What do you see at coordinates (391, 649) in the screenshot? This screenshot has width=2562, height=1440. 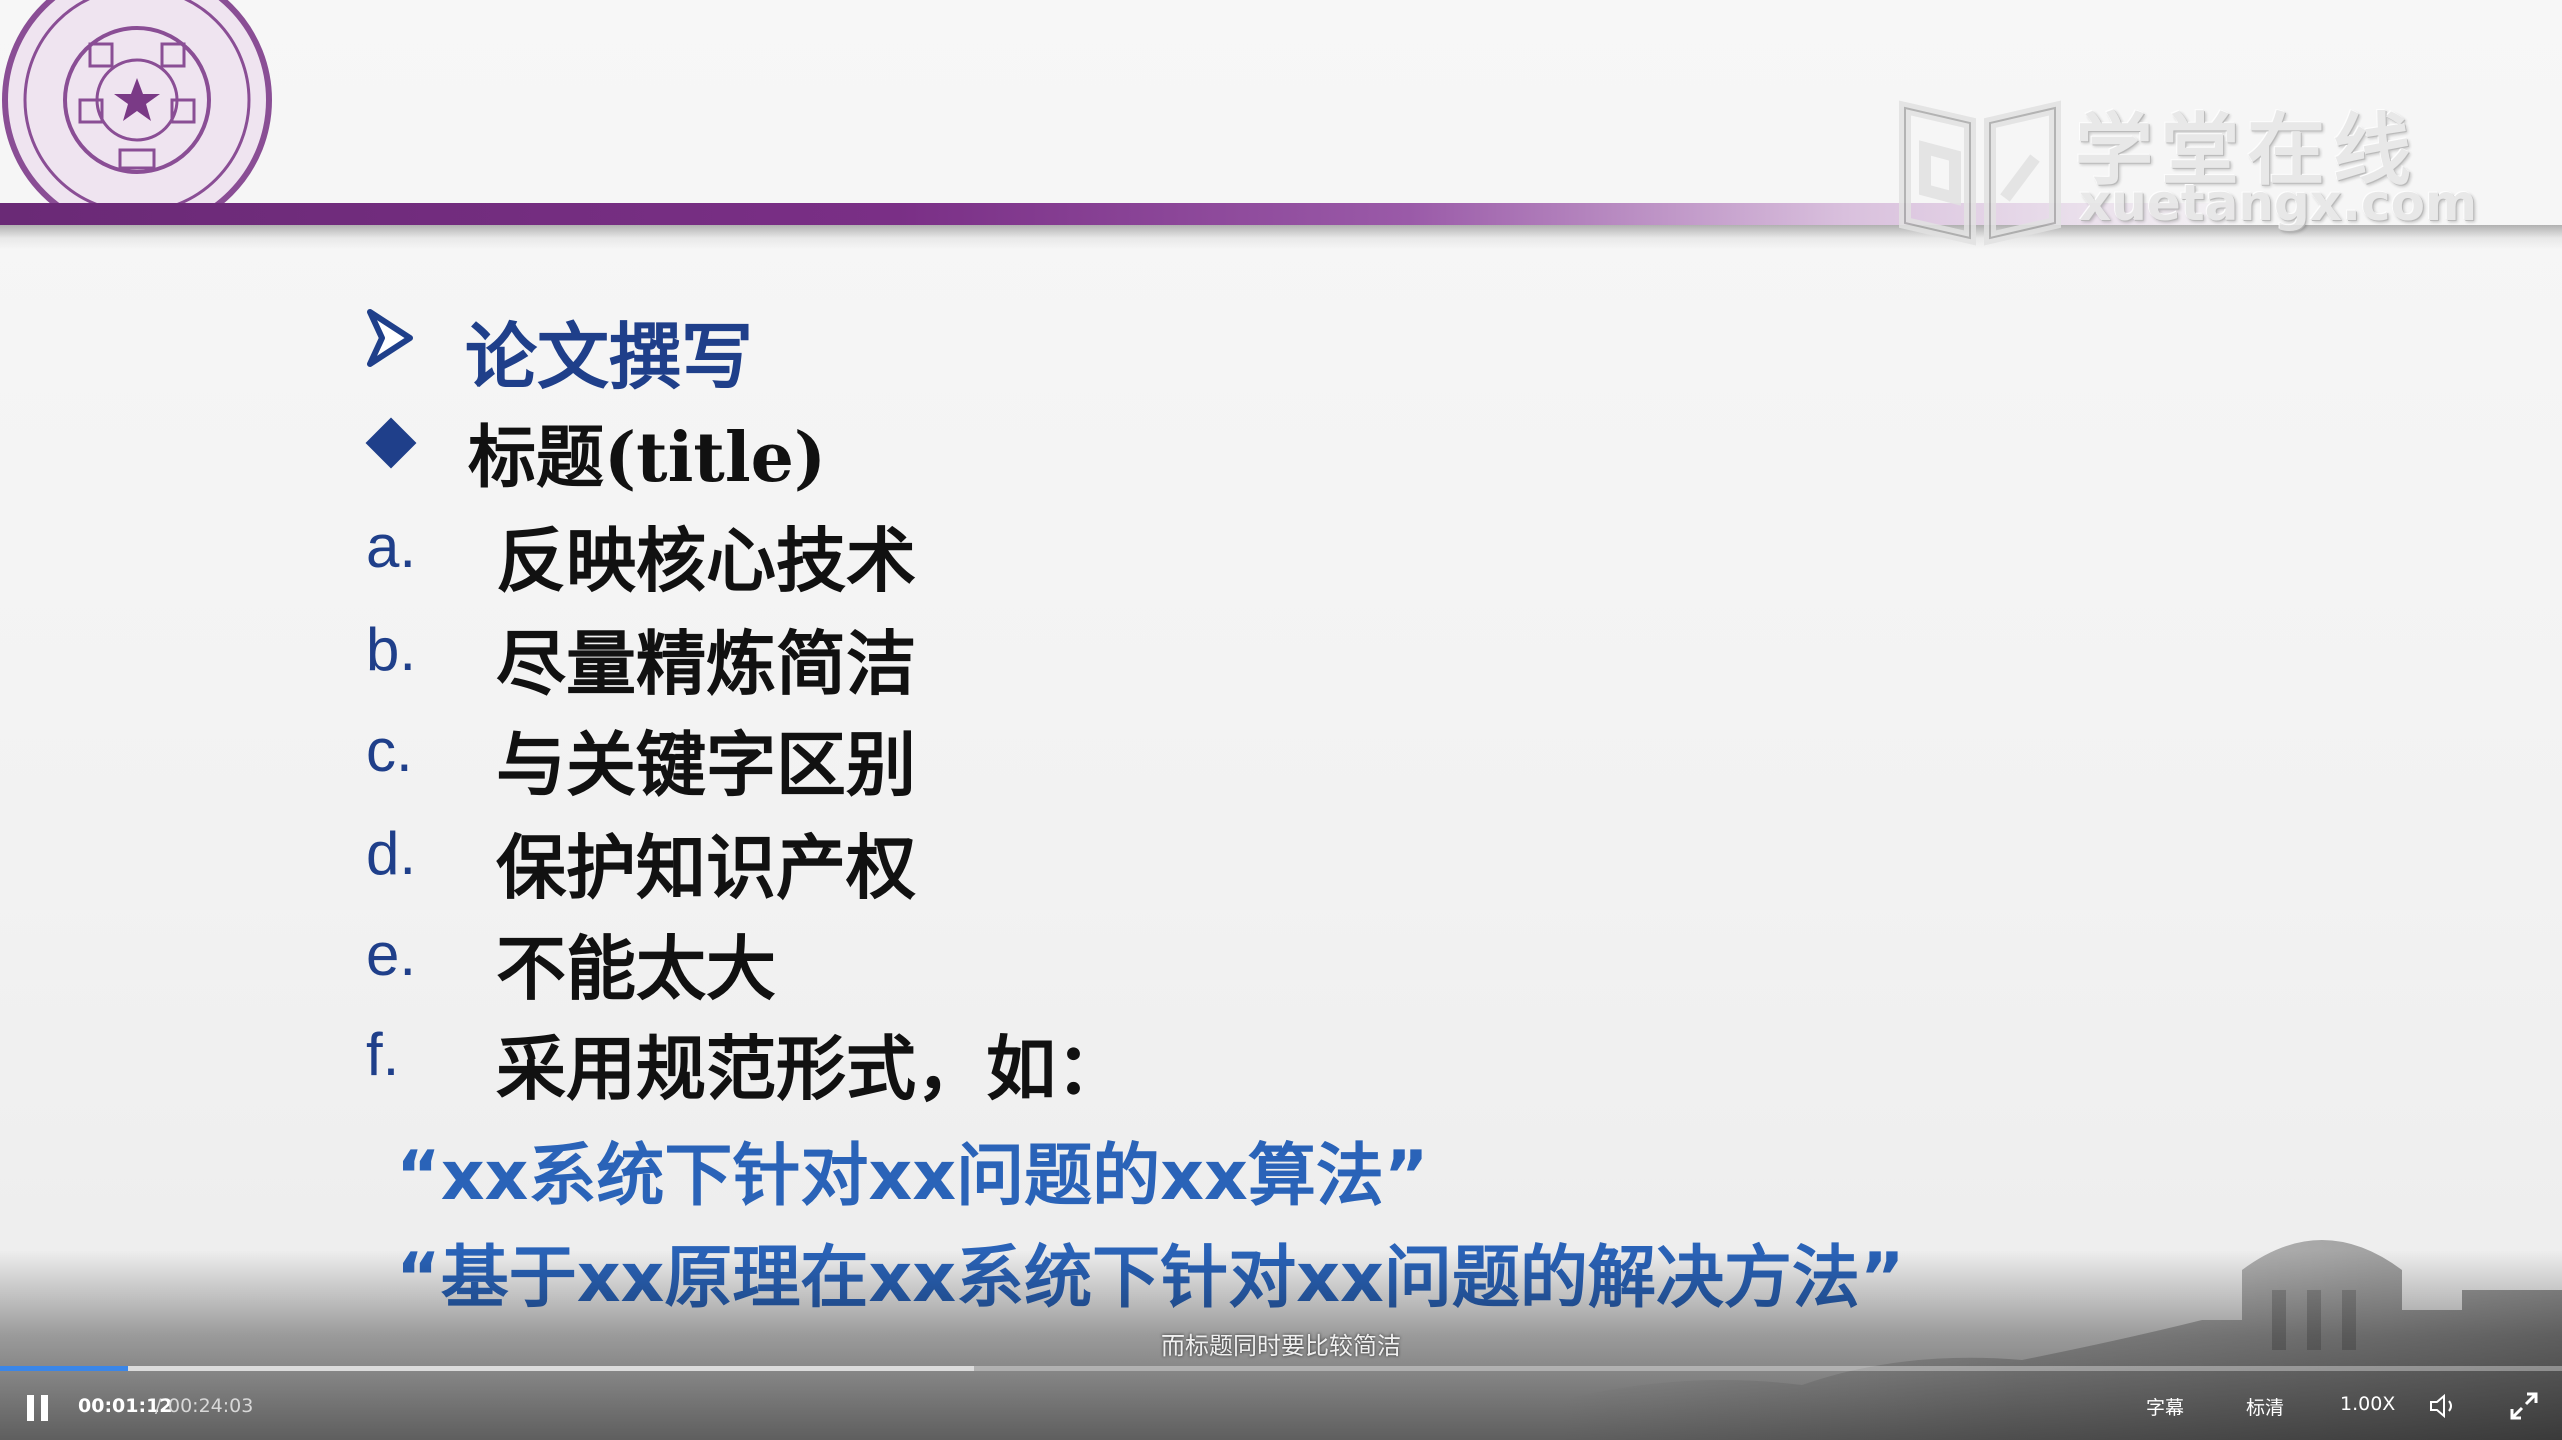 I see `list-item-letter: b.` at bounding box center [391, 649].